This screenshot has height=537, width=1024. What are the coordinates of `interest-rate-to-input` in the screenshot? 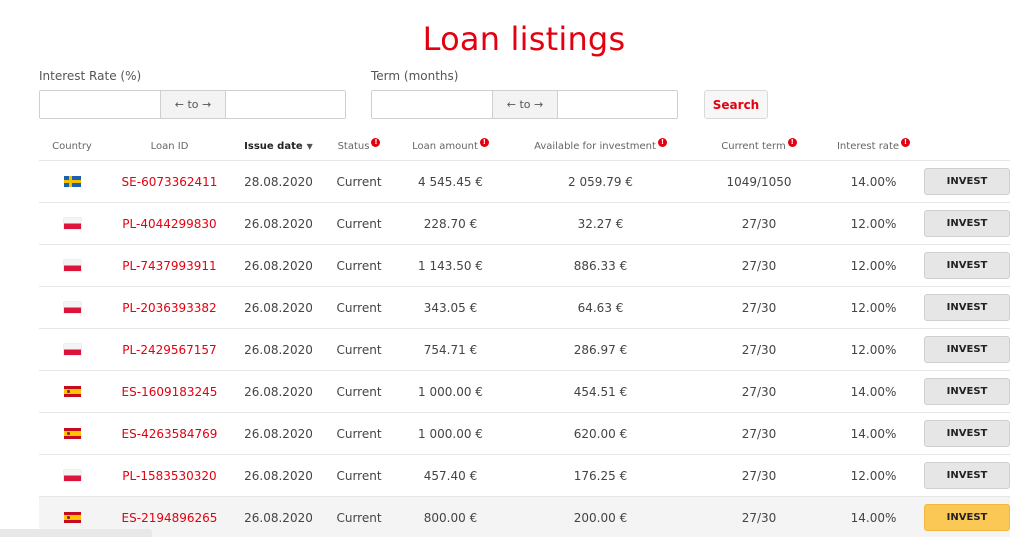 It's located at (285, 104).